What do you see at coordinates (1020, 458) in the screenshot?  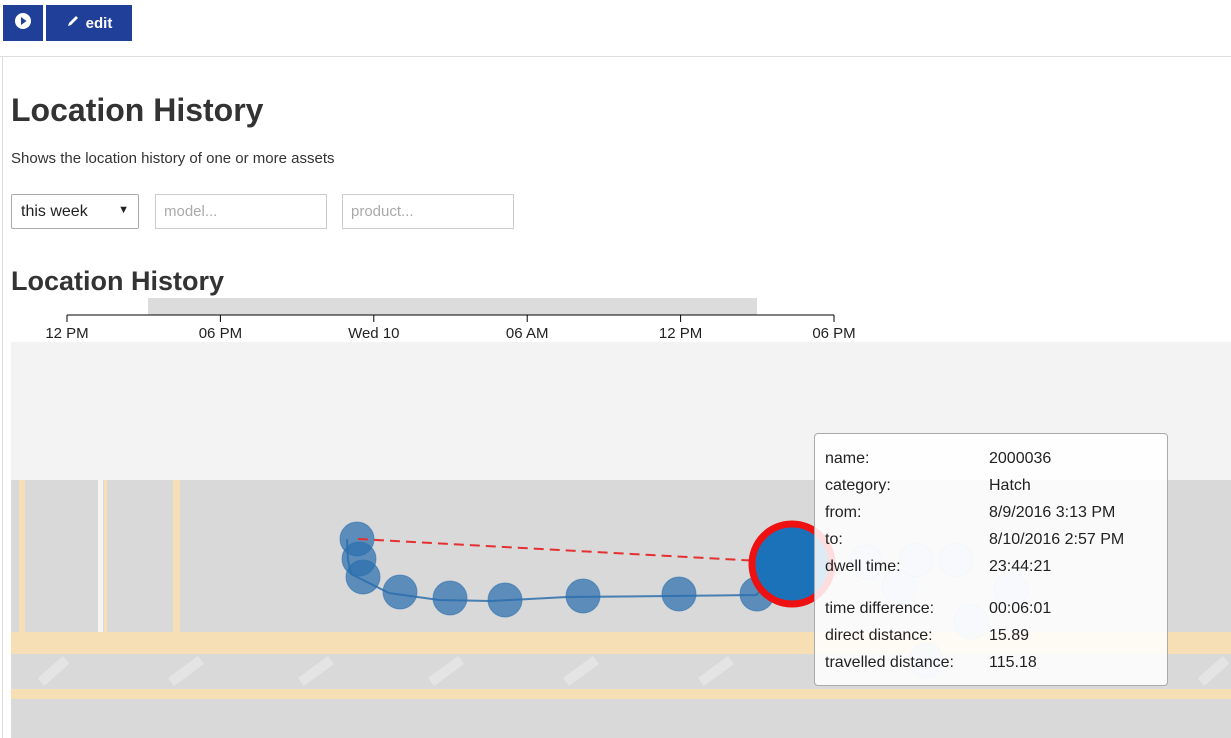 I see `tooltip-value-name: 2000036` at bounding box center [1020, 458].